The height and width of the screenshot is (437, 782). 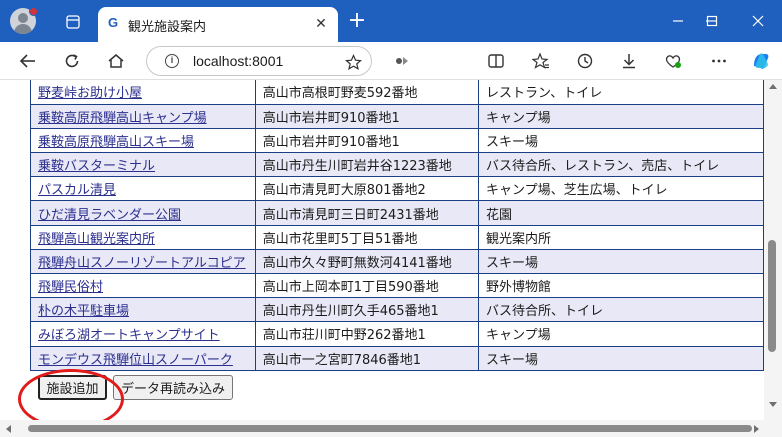 I want to click on table-row: 飛騨民俗村 高山市上岡本町1丁目590番地 野外博物館, so click(x=397, y=285).